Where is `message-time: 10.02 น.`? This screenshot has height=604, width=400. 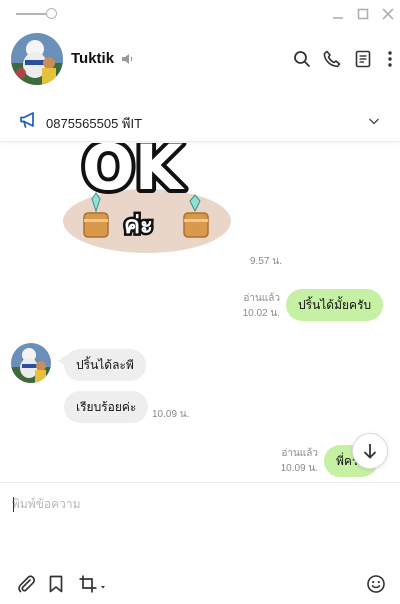
message-time: 10.02 น. is located at coordinates (261, 313).